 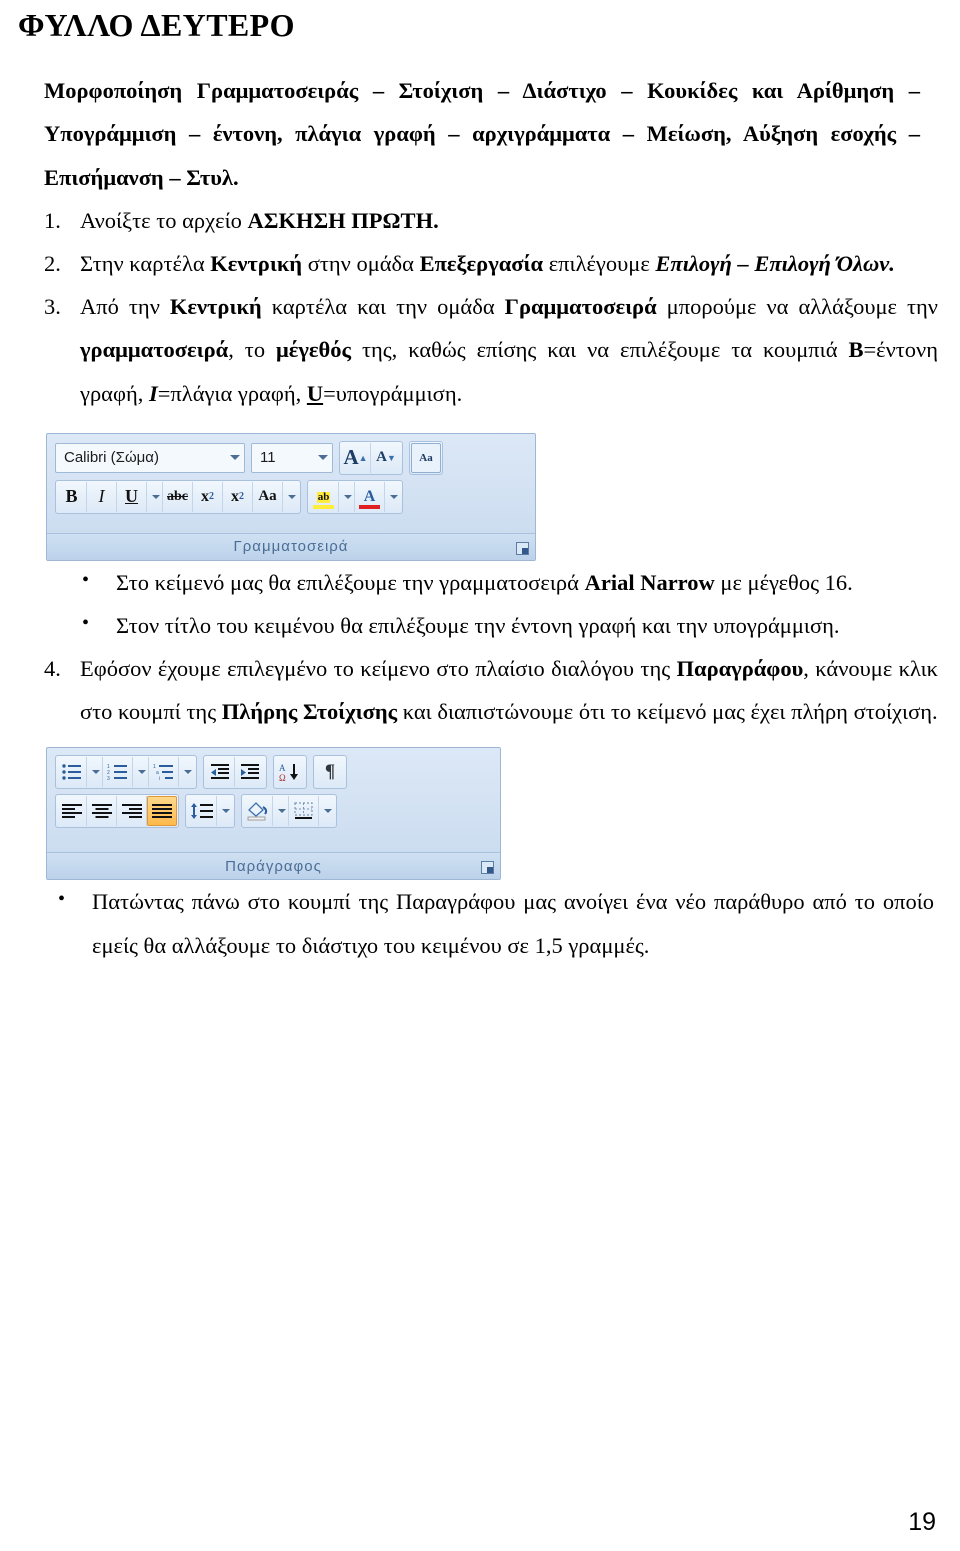 I want to click on indent-buttons-group, so click(x=235, y=772).